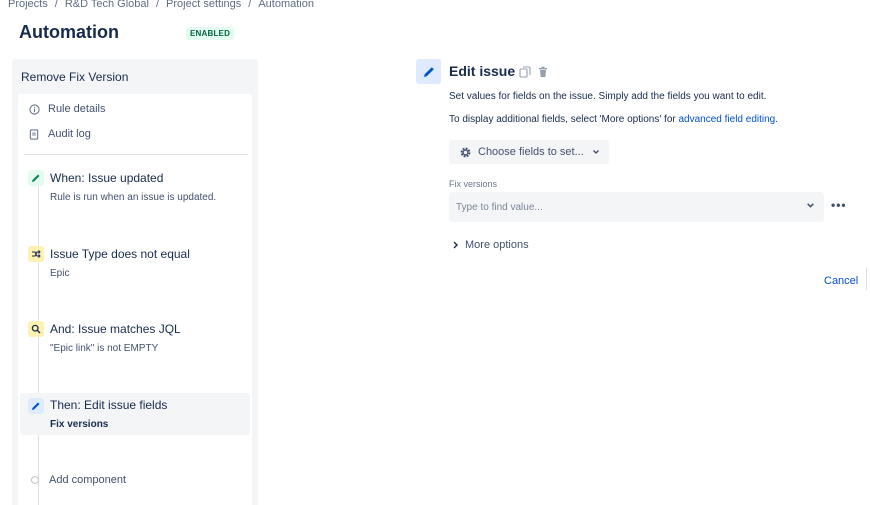 Image resolution: width=870 pixels, height=505 pixels. Describe the element at coordinates (866, 279) in the screenshot. I see `scroll-edge` at that location.